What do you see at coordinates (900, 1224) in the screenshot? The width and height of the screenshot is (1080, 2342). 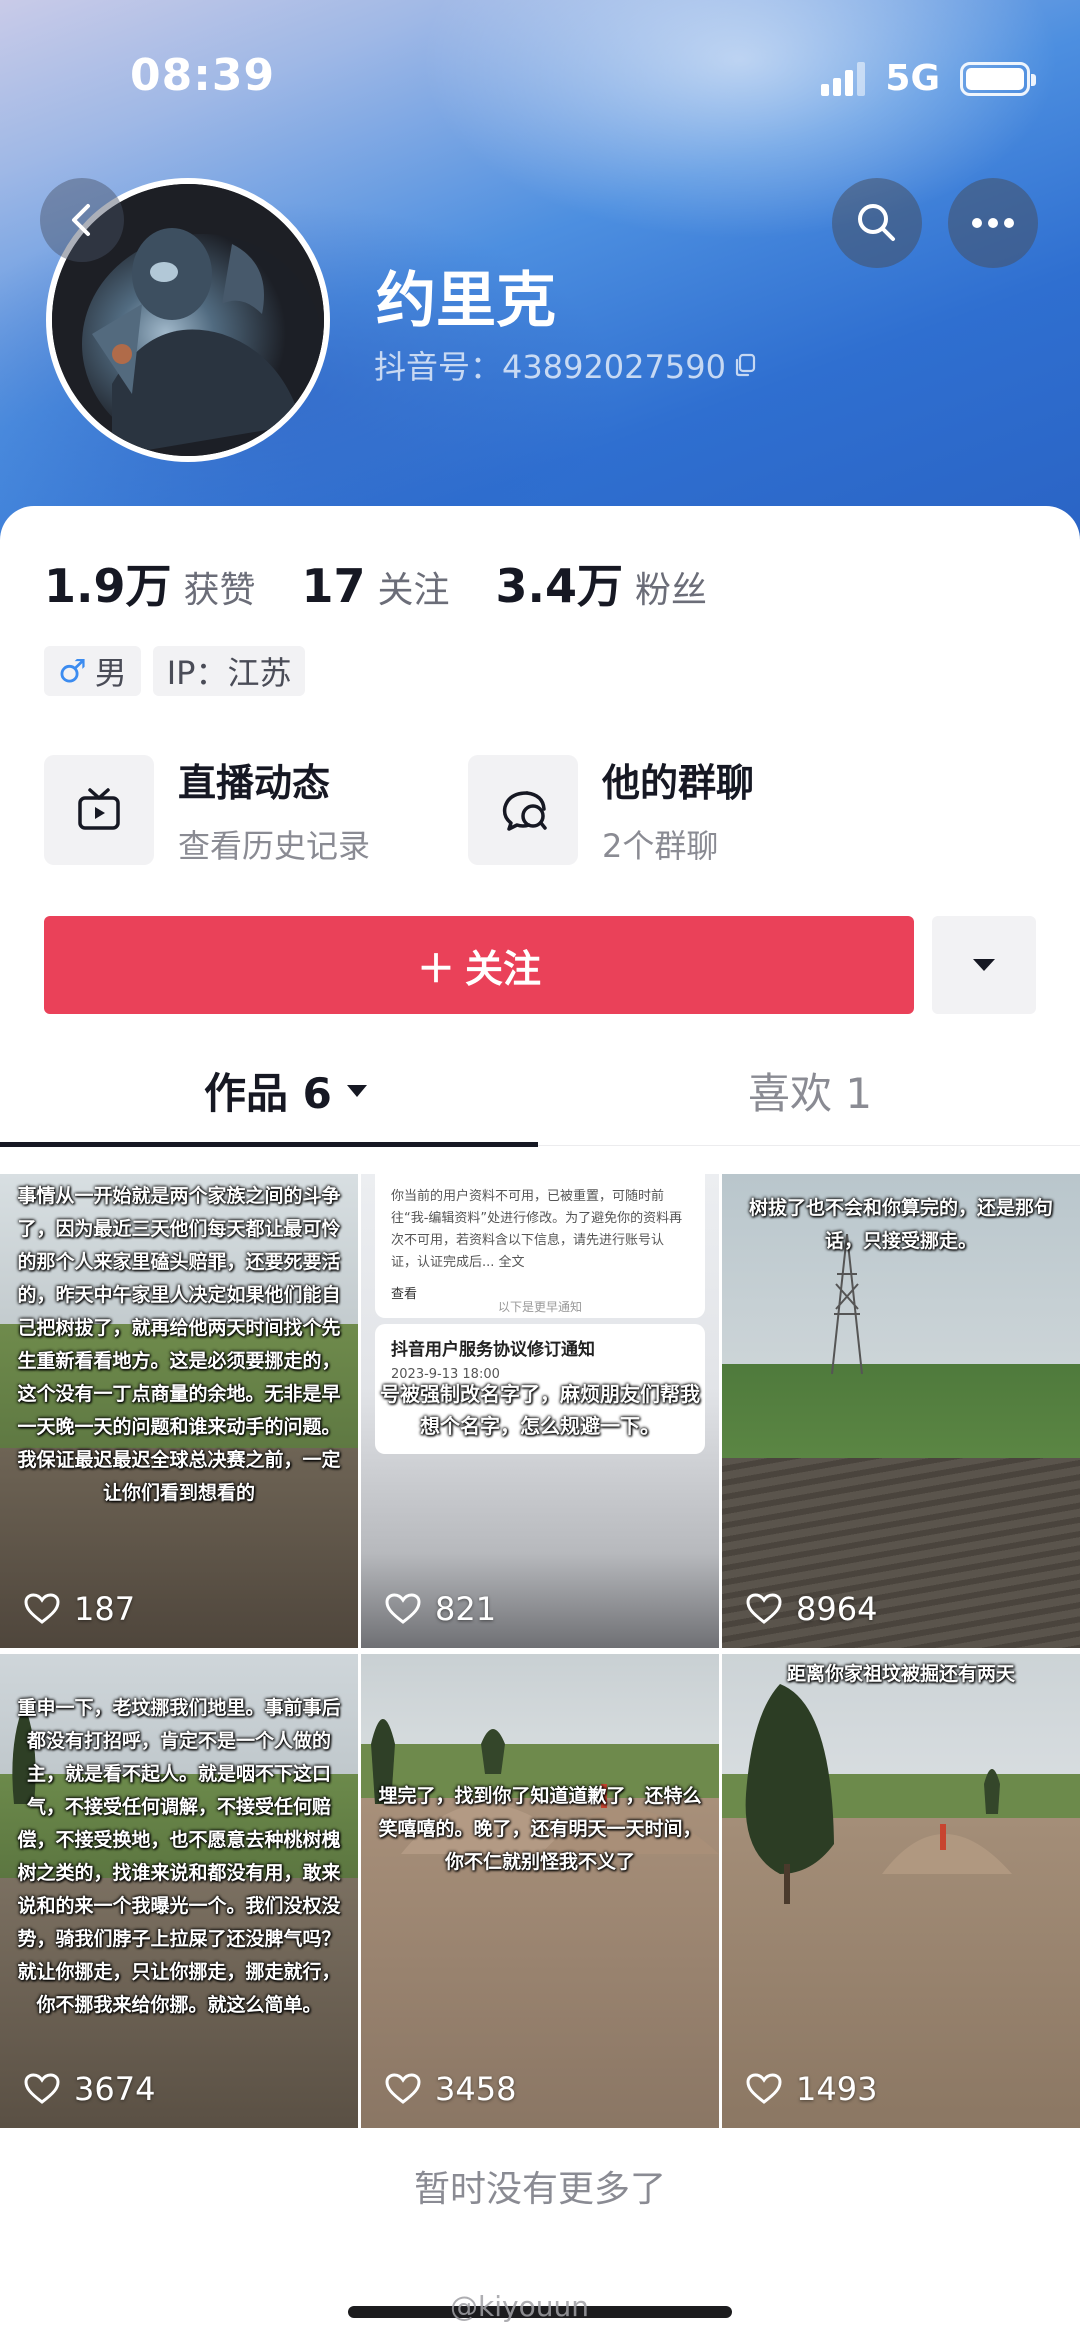 I see `video-caption: 树拔了也不会和你算完的，还是那句话，只接受挪走。` at bounding box center [900, 1224].